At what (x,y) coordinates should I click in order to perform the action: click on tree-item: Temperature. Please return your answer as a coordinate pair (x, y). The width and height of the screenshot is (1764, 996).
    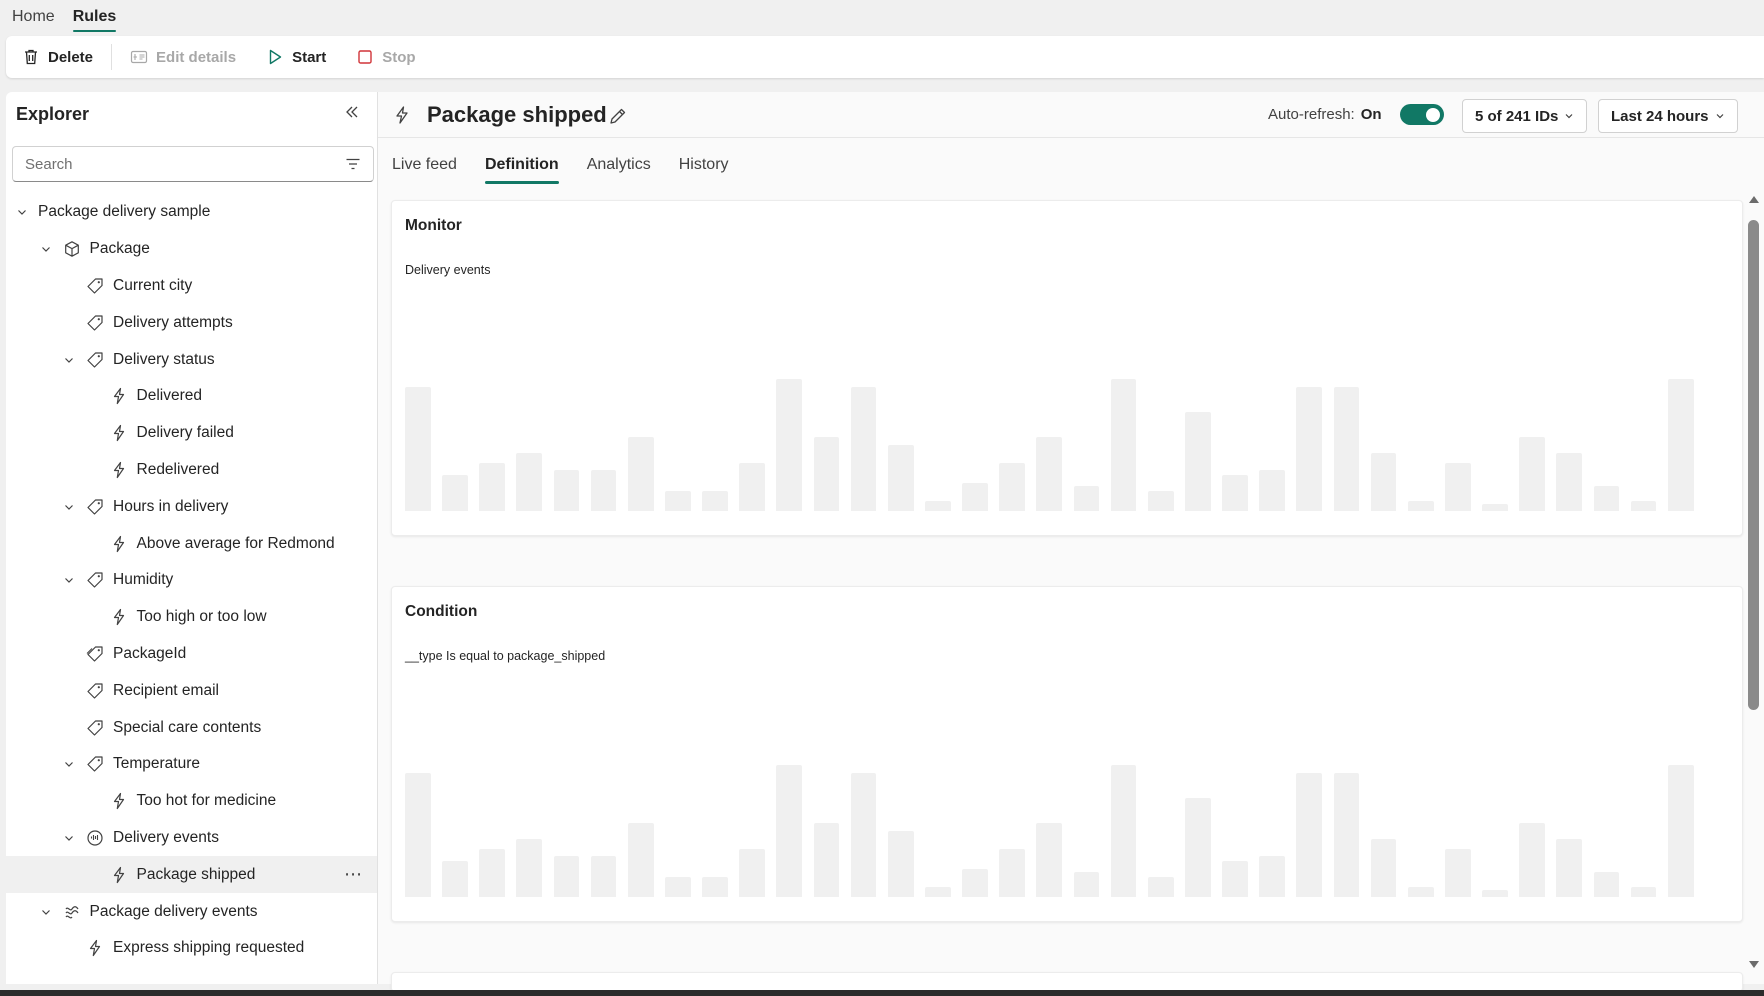
    Looking at the image, I should click on (191, 764).